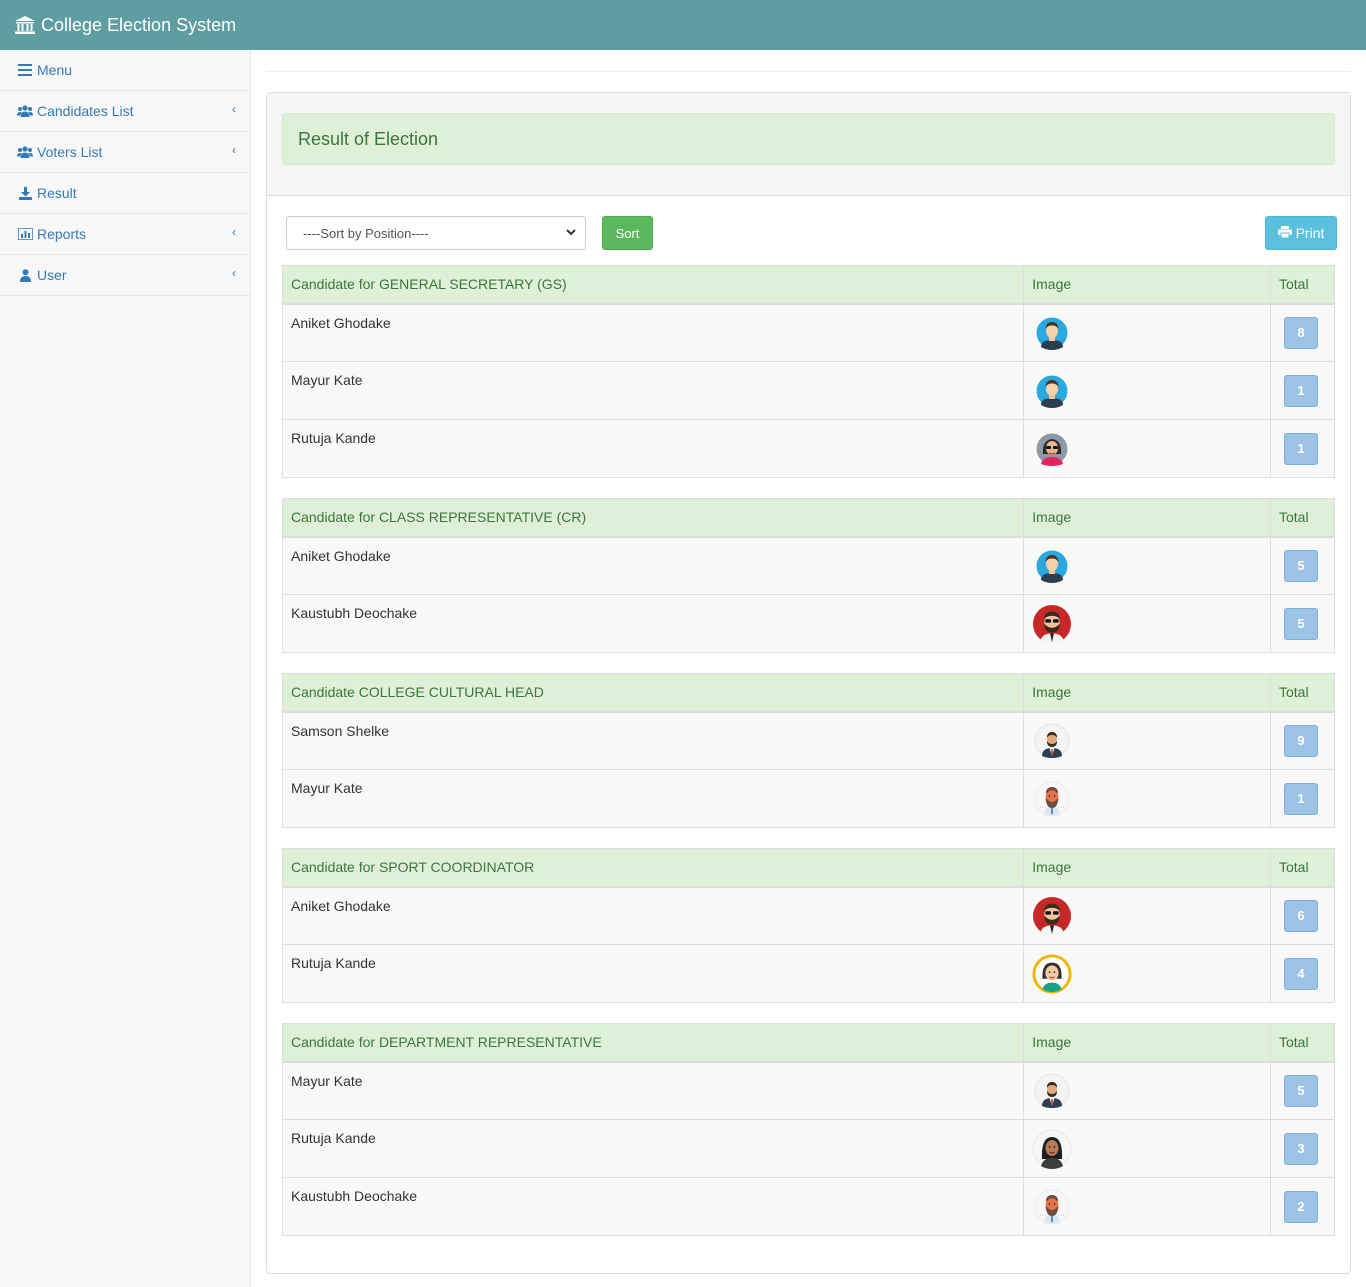 The height and width of the screenshot is (1287, 1366). I want to click on table-row: Aniket Ghodake 5, so click(808, 565).